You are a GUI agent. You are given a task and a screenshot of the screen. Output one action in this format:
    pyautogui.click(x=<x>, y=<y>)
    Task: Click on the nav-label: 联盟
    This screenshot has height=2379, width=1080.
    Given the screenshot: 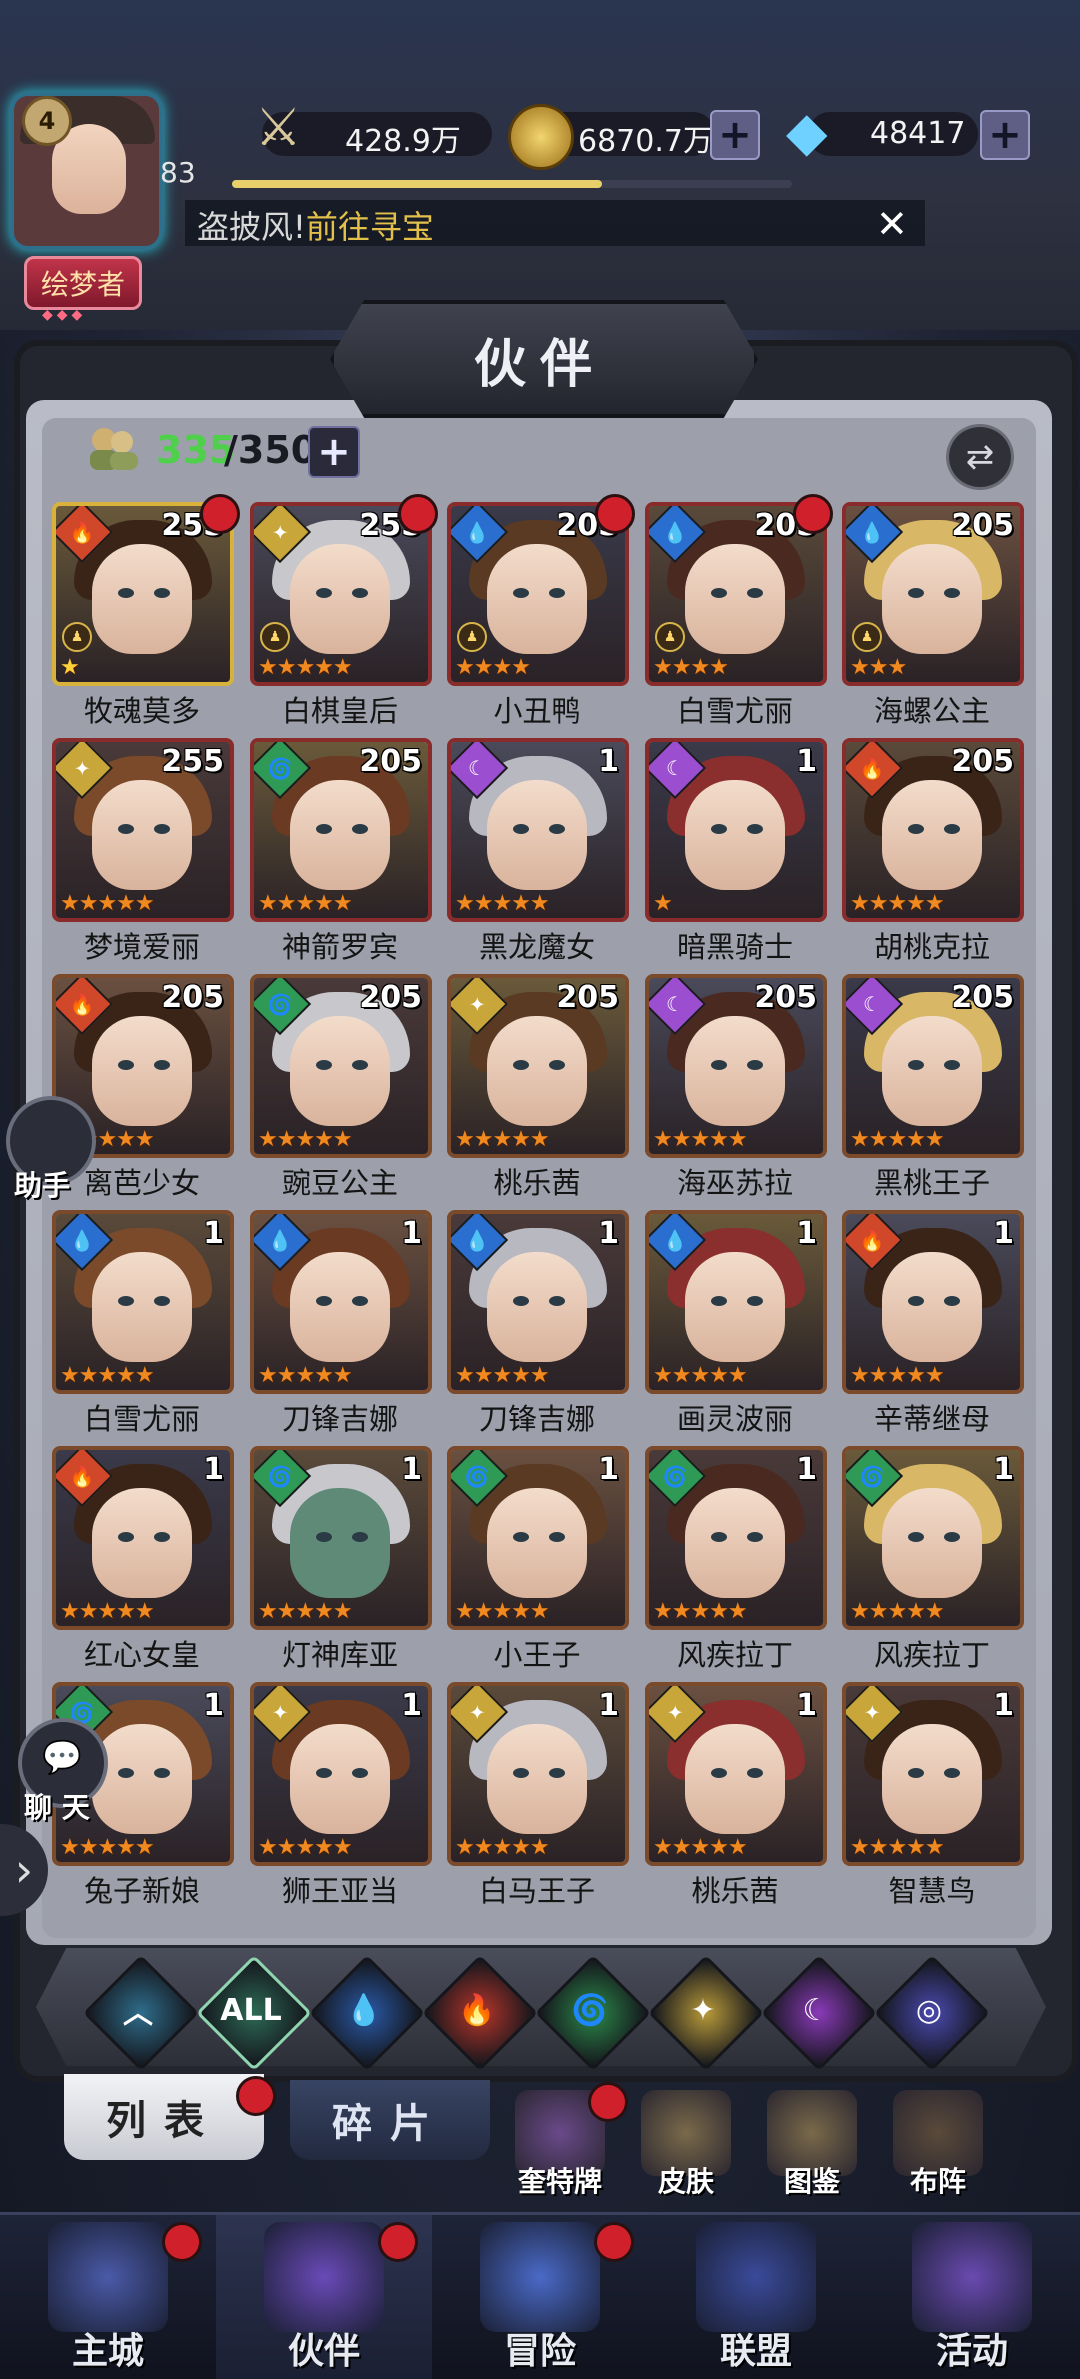 What is the action you would take?
    pyautogui.click(x=755, y=2351)
    